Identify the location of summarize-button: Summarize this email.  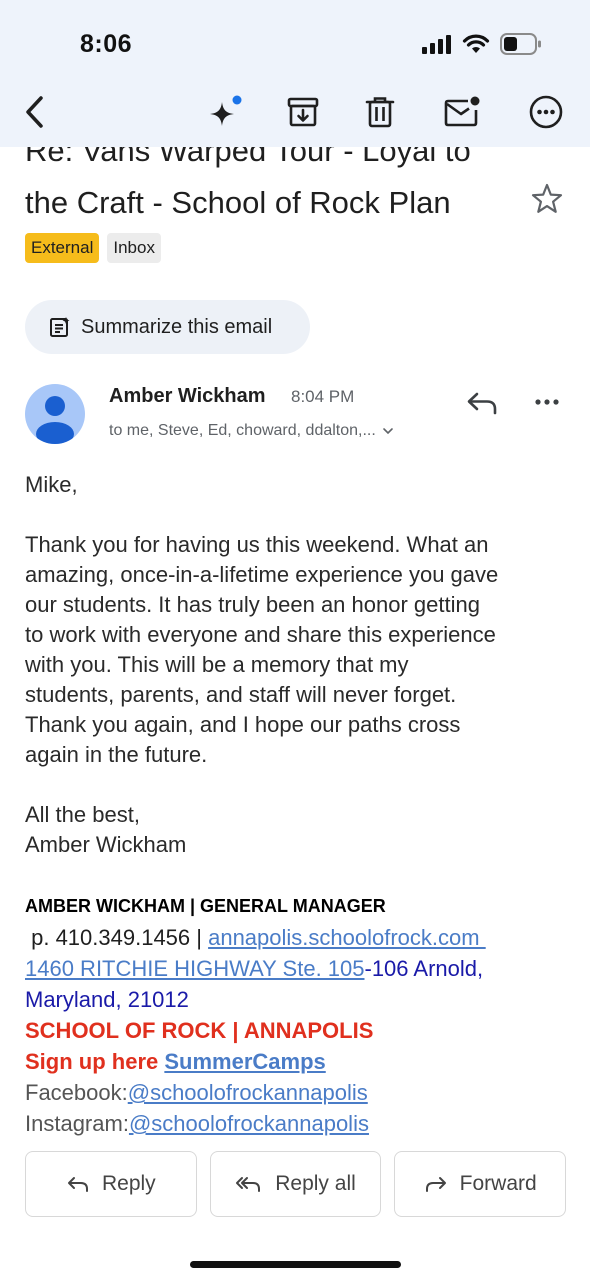
(167, 327).